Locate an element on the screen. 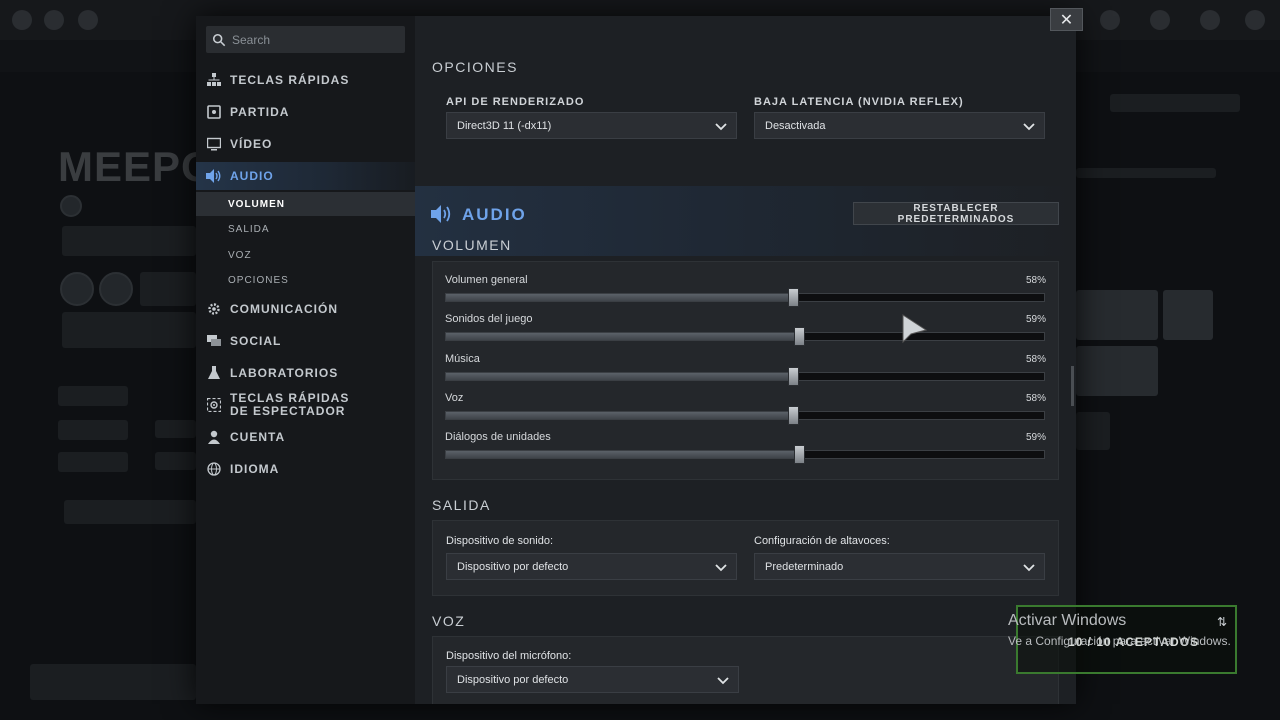  nav-sub-salida: SALIDA is located at coordinates (305, 229).